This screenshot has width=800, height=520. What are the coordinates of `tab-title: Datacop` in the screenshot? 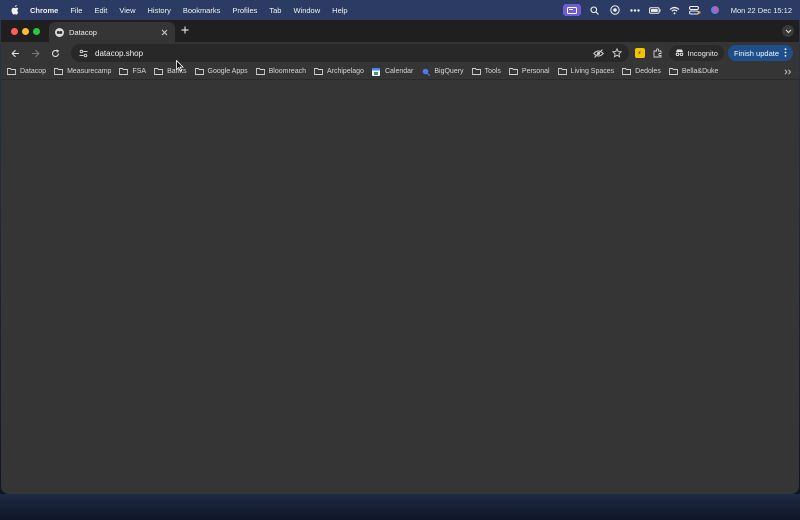 It's located at (83, 32).